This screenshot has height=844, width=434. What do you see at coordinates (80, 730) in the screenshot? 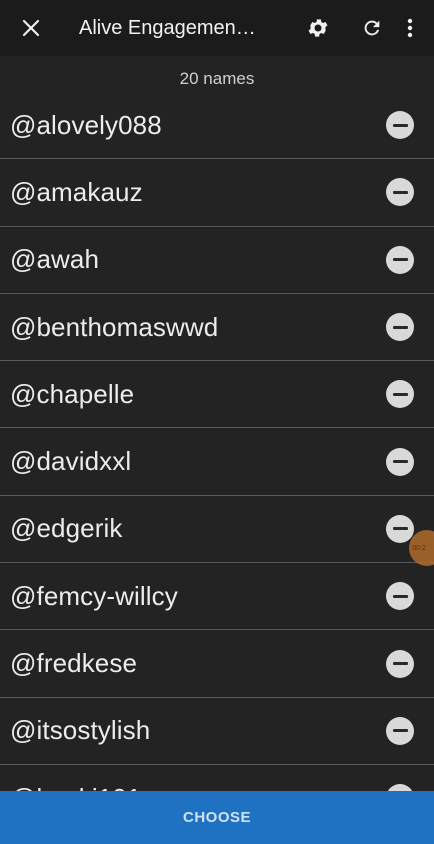
I see `list-item-name: @itsostylish` at bounding box center [80, 730].